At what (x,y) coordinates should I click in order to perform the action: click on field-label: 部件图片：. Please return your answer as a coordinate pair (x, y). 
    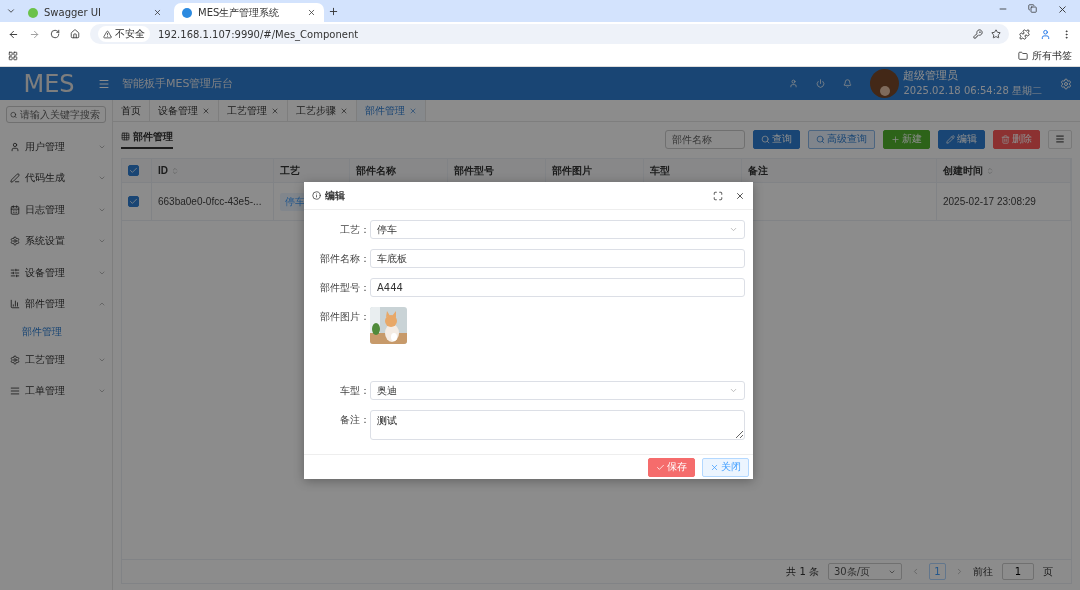
    Looking at the image, I should click on (344, 317).